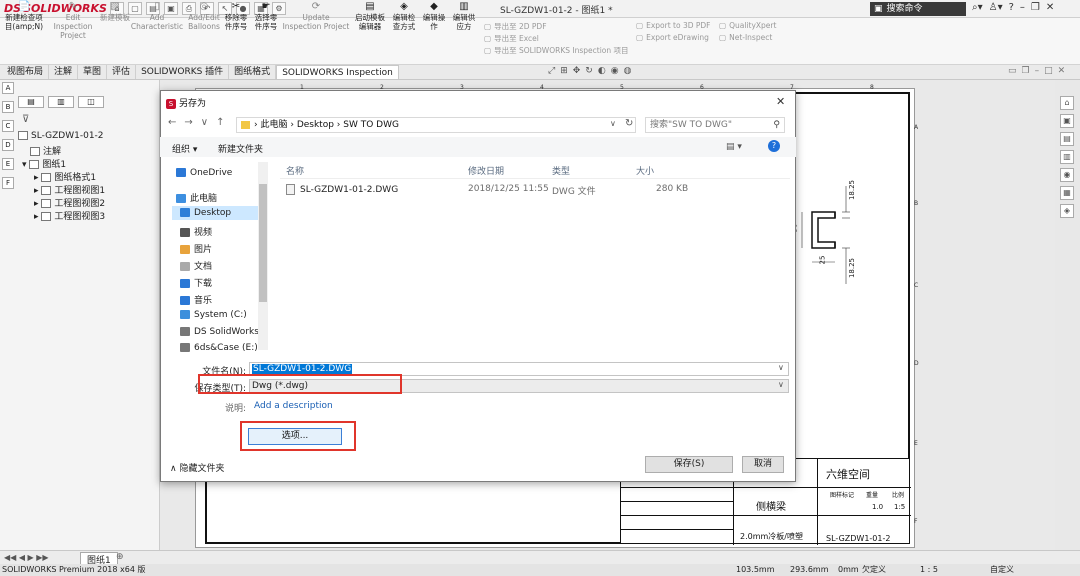 The height and width of the screenshot is (576, 1080). Describe the element at coordinates (1067, 193) in the screenshot. I see `custom-properties-icon: ▦` at that location.